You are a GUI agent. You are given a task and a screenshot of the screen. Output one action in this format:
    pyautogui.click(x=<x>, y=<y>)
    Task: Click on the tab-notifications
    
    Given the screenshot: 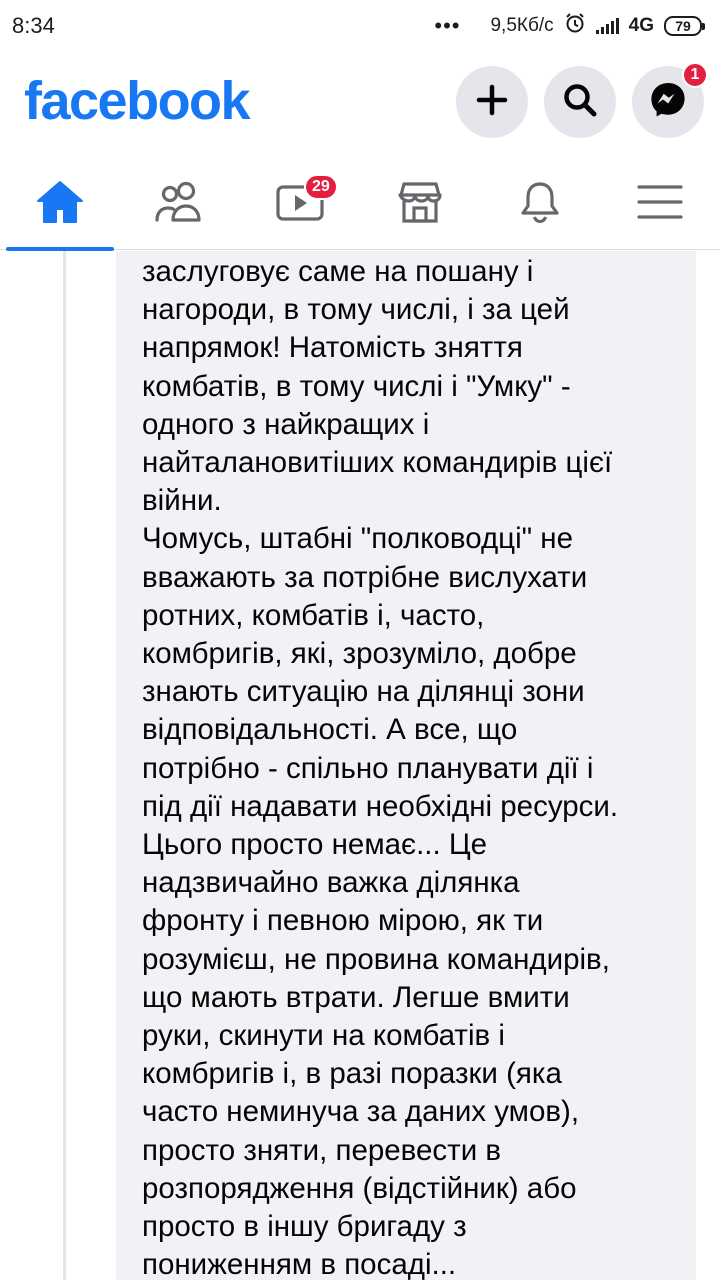 What is the action you would take?
    pyautogui.click(x=540, y=204)
    